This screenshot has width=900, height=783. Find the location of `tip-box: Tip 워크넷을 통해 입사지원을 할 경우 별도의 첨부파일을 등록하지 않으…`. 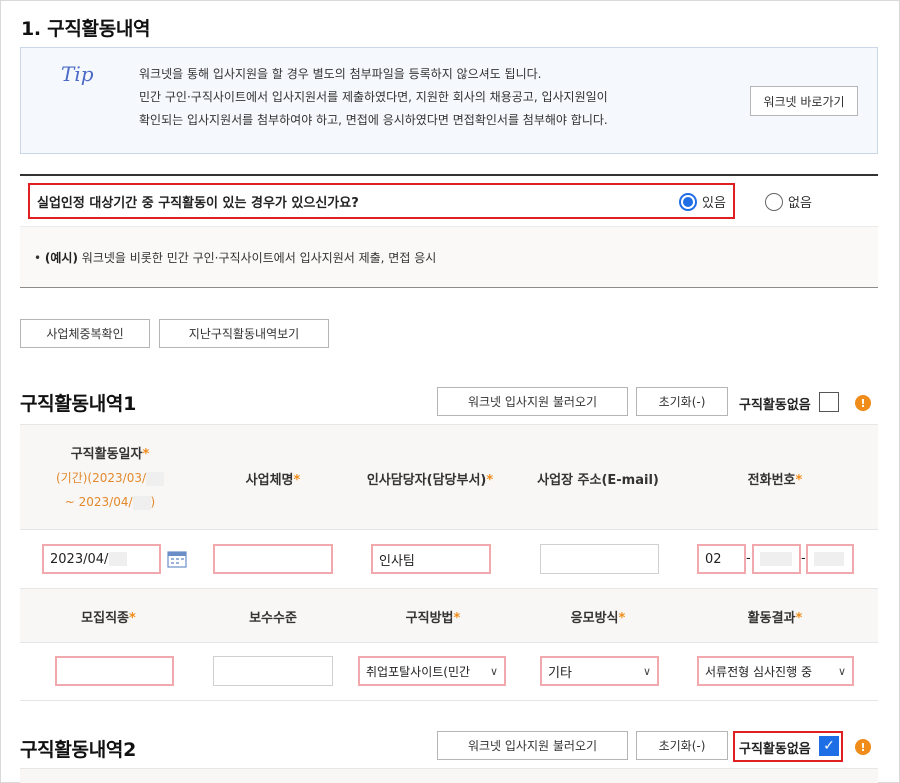

tip-box: Tip 워크넷을 통해 입사지원을 할 경우 별도의 첨부파일을 등록하지 않으… is located at coordinates (449, 100).